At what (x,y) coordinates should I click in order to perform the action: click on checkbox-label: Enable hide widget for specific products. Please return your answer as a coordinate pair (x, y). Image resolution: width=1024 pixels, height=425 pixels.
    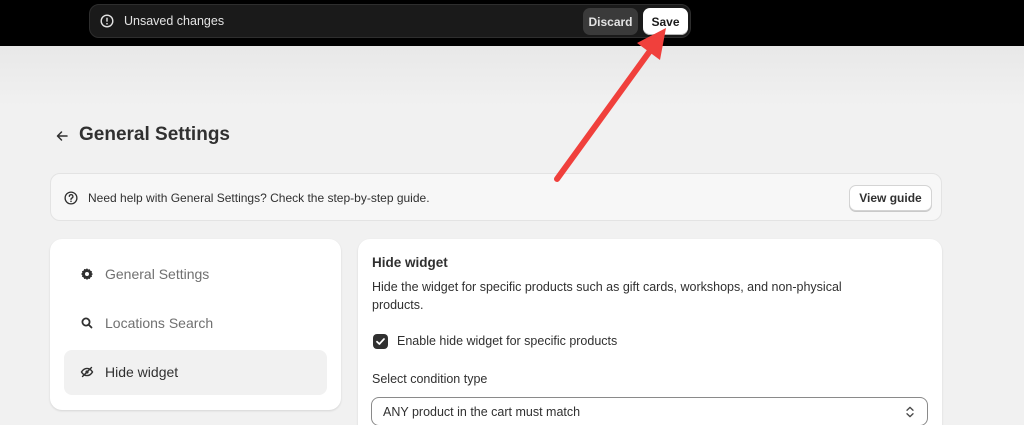
    Looking at the image, I should click on (507, 341).